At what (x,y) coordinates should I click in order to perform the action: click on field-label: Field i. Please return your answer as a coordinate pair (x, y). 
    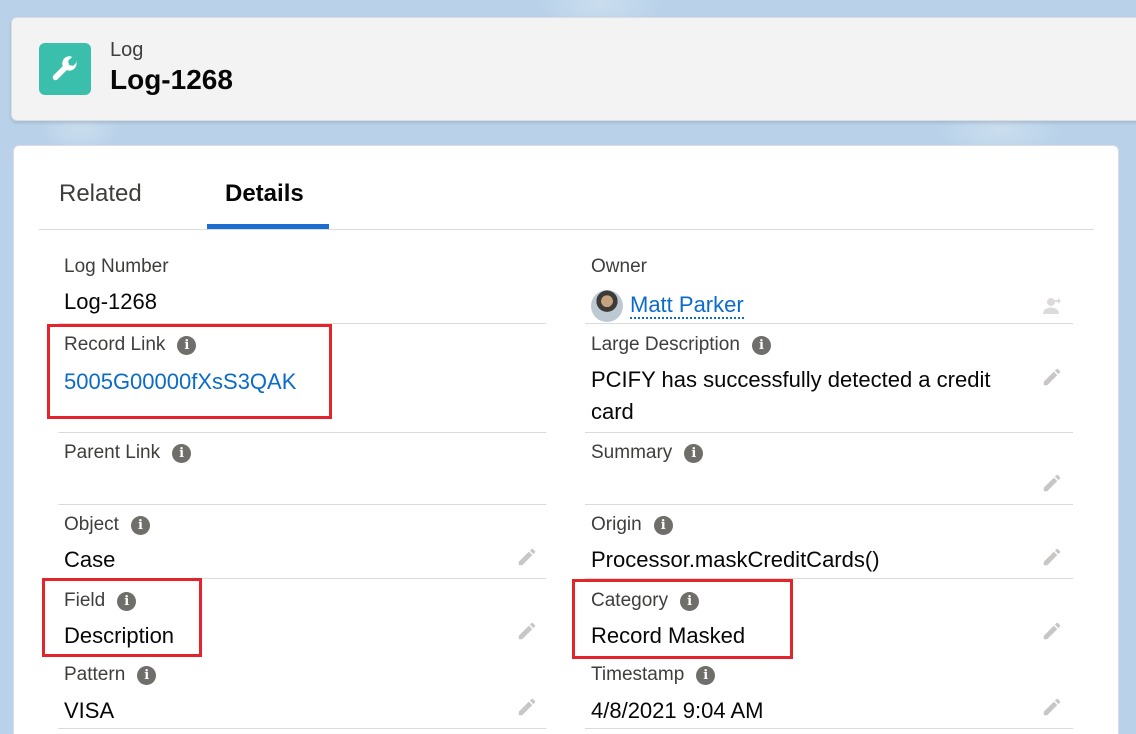
    Looking at the image, I should click on (100, 601).